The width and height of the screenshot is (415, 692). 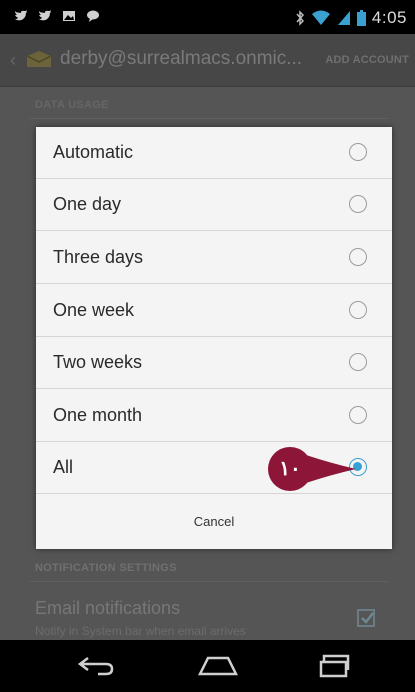 What do you see at coordinates (389, 17) in the screenshot?
I see `clock: 4:05` at bounding box center [389, 17].